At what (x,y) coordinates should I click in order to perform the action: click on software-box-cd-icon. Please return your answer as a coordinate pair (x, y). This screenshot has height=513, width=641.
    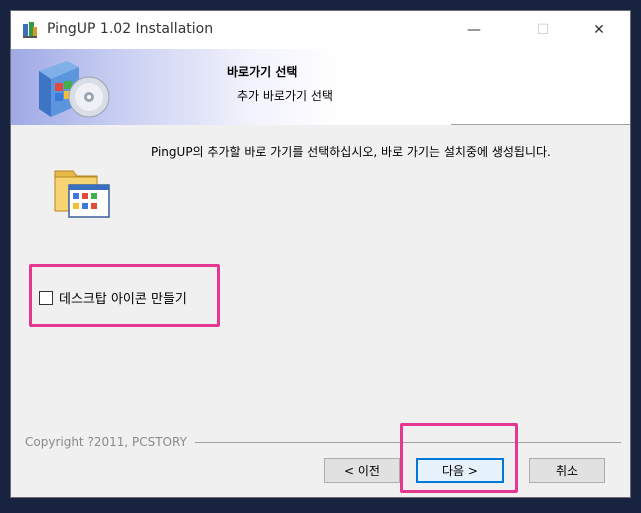
    Looking at the image, I should click on (74, 89).